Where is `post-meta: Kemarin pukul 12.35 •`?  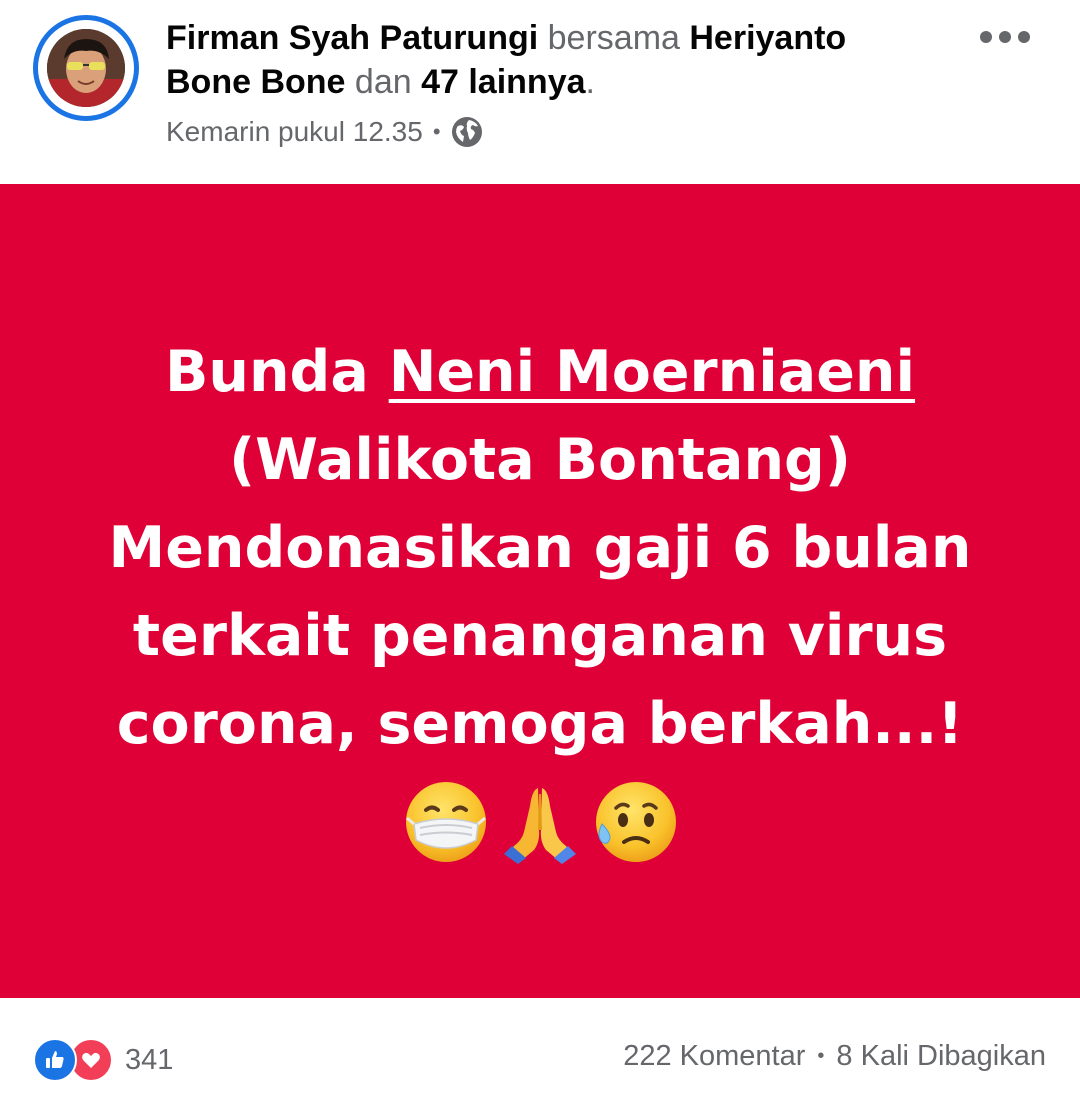
post-meta: Kemarin pukul 12.35 • is located at coordinates (324, 132).